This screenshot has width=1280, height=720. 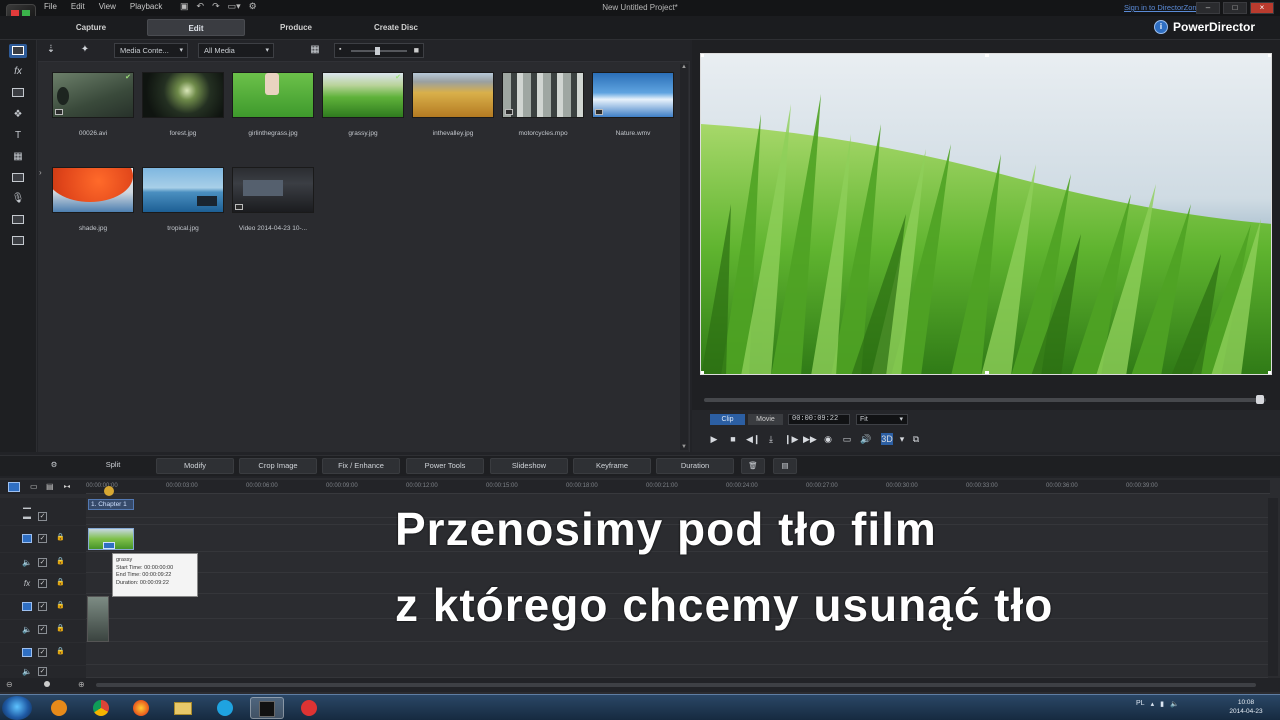 I want to click on menu-edit: Edit, so click(x=78, y=6).